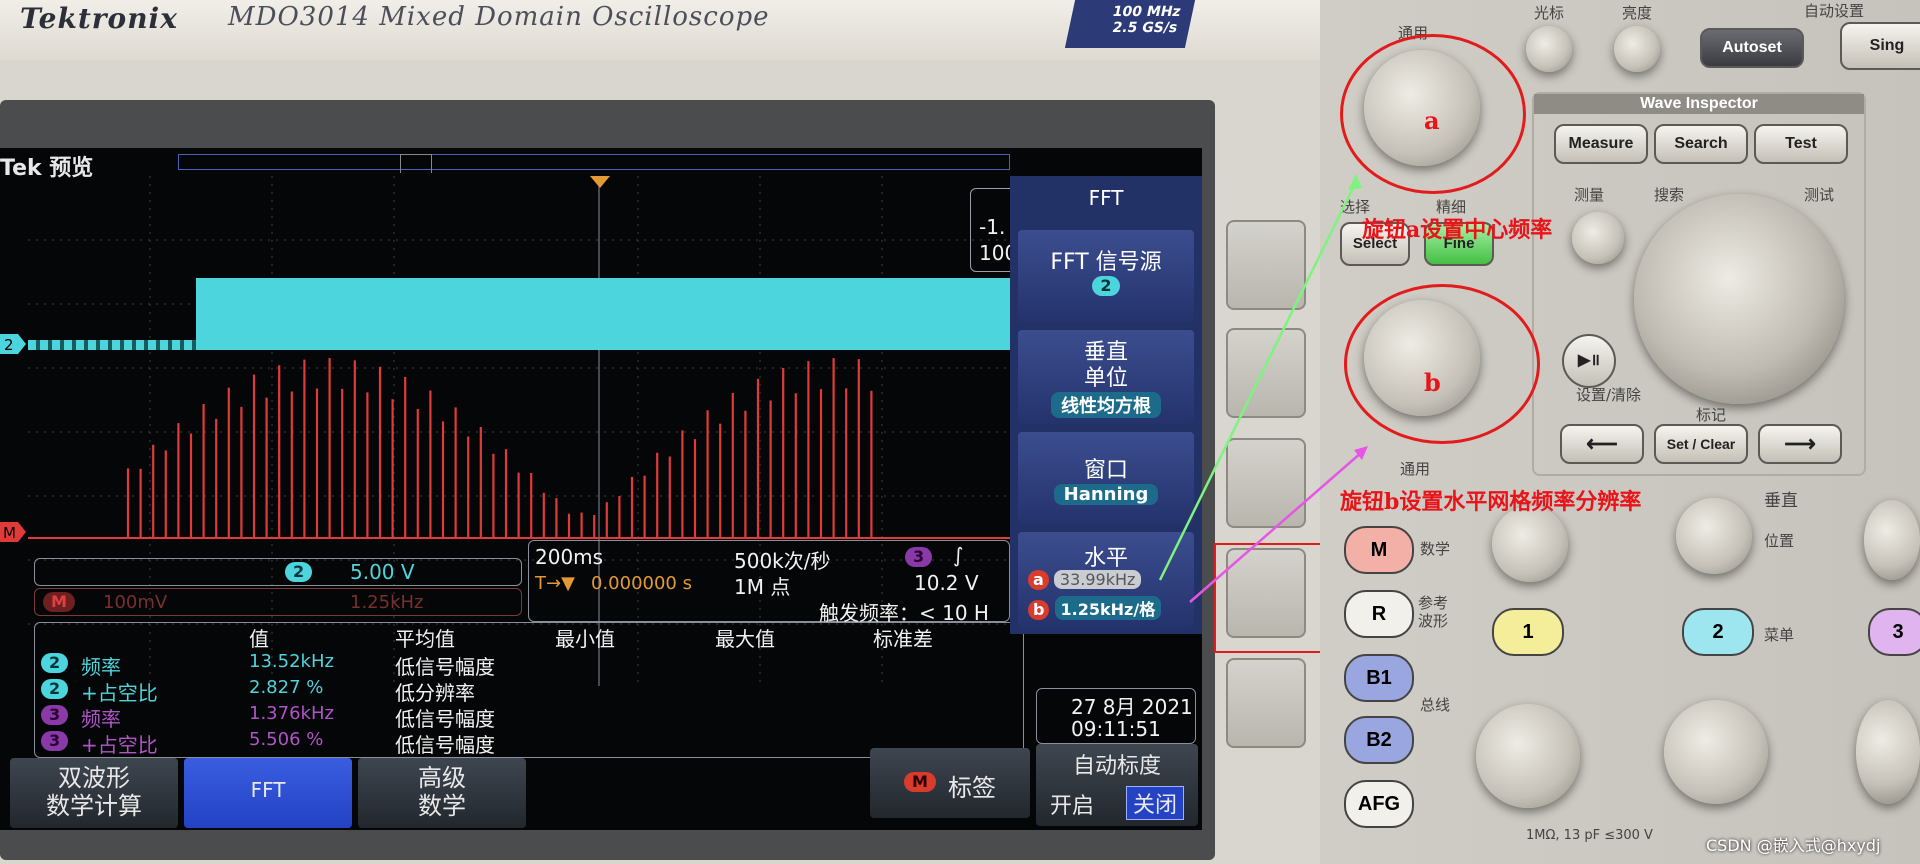 Image resolution: width=1920 pixels, height=864 pixels. What do you see at coordinates (1155, 803) in the screenshot?
I see `autoscale-off: 关闭` at bounding box center [1155, 803].